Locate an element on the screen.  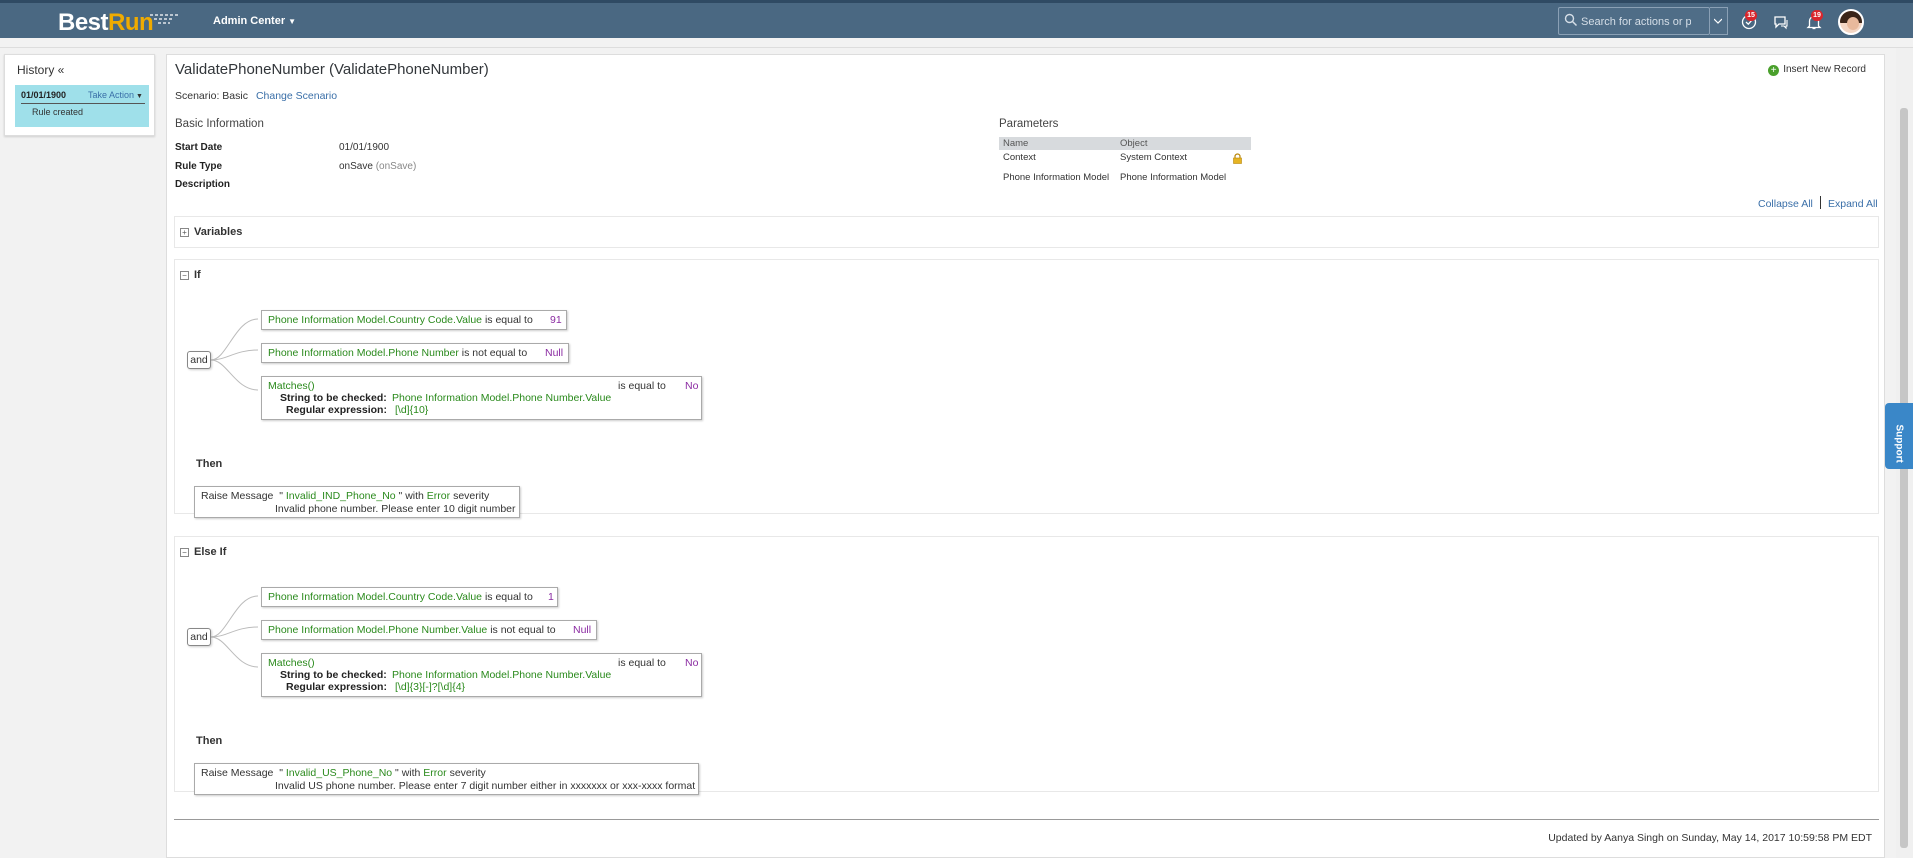
rule-type-text: onSave is located at coordinates (356, 166).